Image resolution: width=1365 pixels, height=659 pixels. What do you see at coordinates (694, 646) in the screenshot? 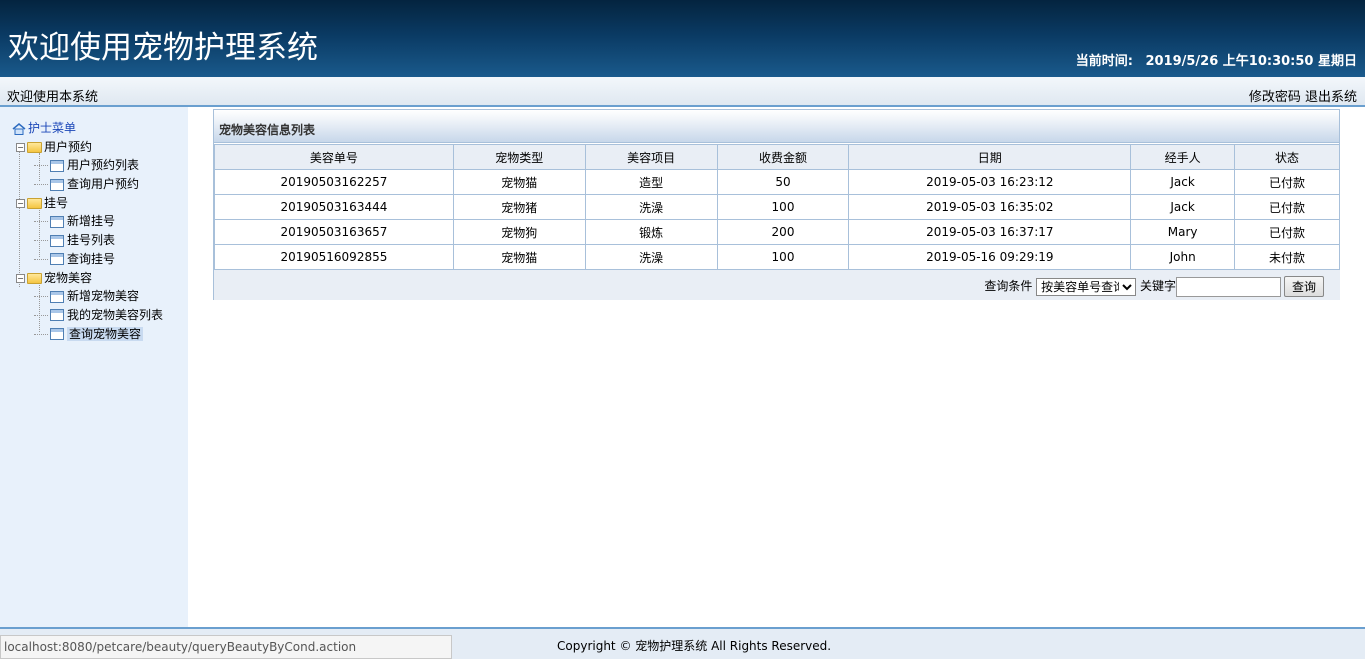
I see `copyright-text: Copyright © 宠物护理系统 All Rights Reserved.` at bounding box center [694, 646].